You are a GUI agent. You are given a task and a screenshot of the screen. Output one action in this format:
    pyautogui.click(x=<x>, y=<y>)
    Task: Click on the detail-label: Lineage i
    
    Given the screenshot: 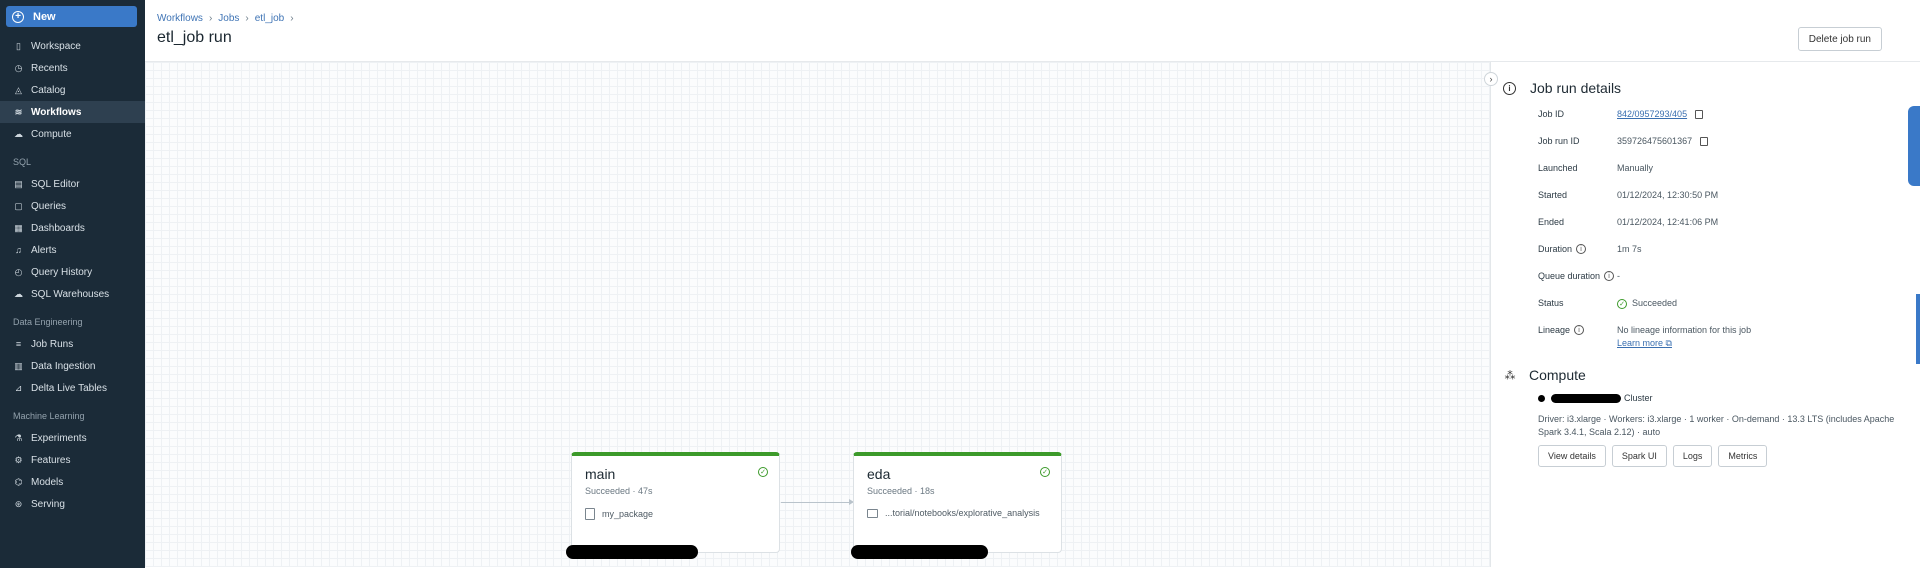 What is the action you would take?
    pyautogui.click(x=1560, y=330)
    